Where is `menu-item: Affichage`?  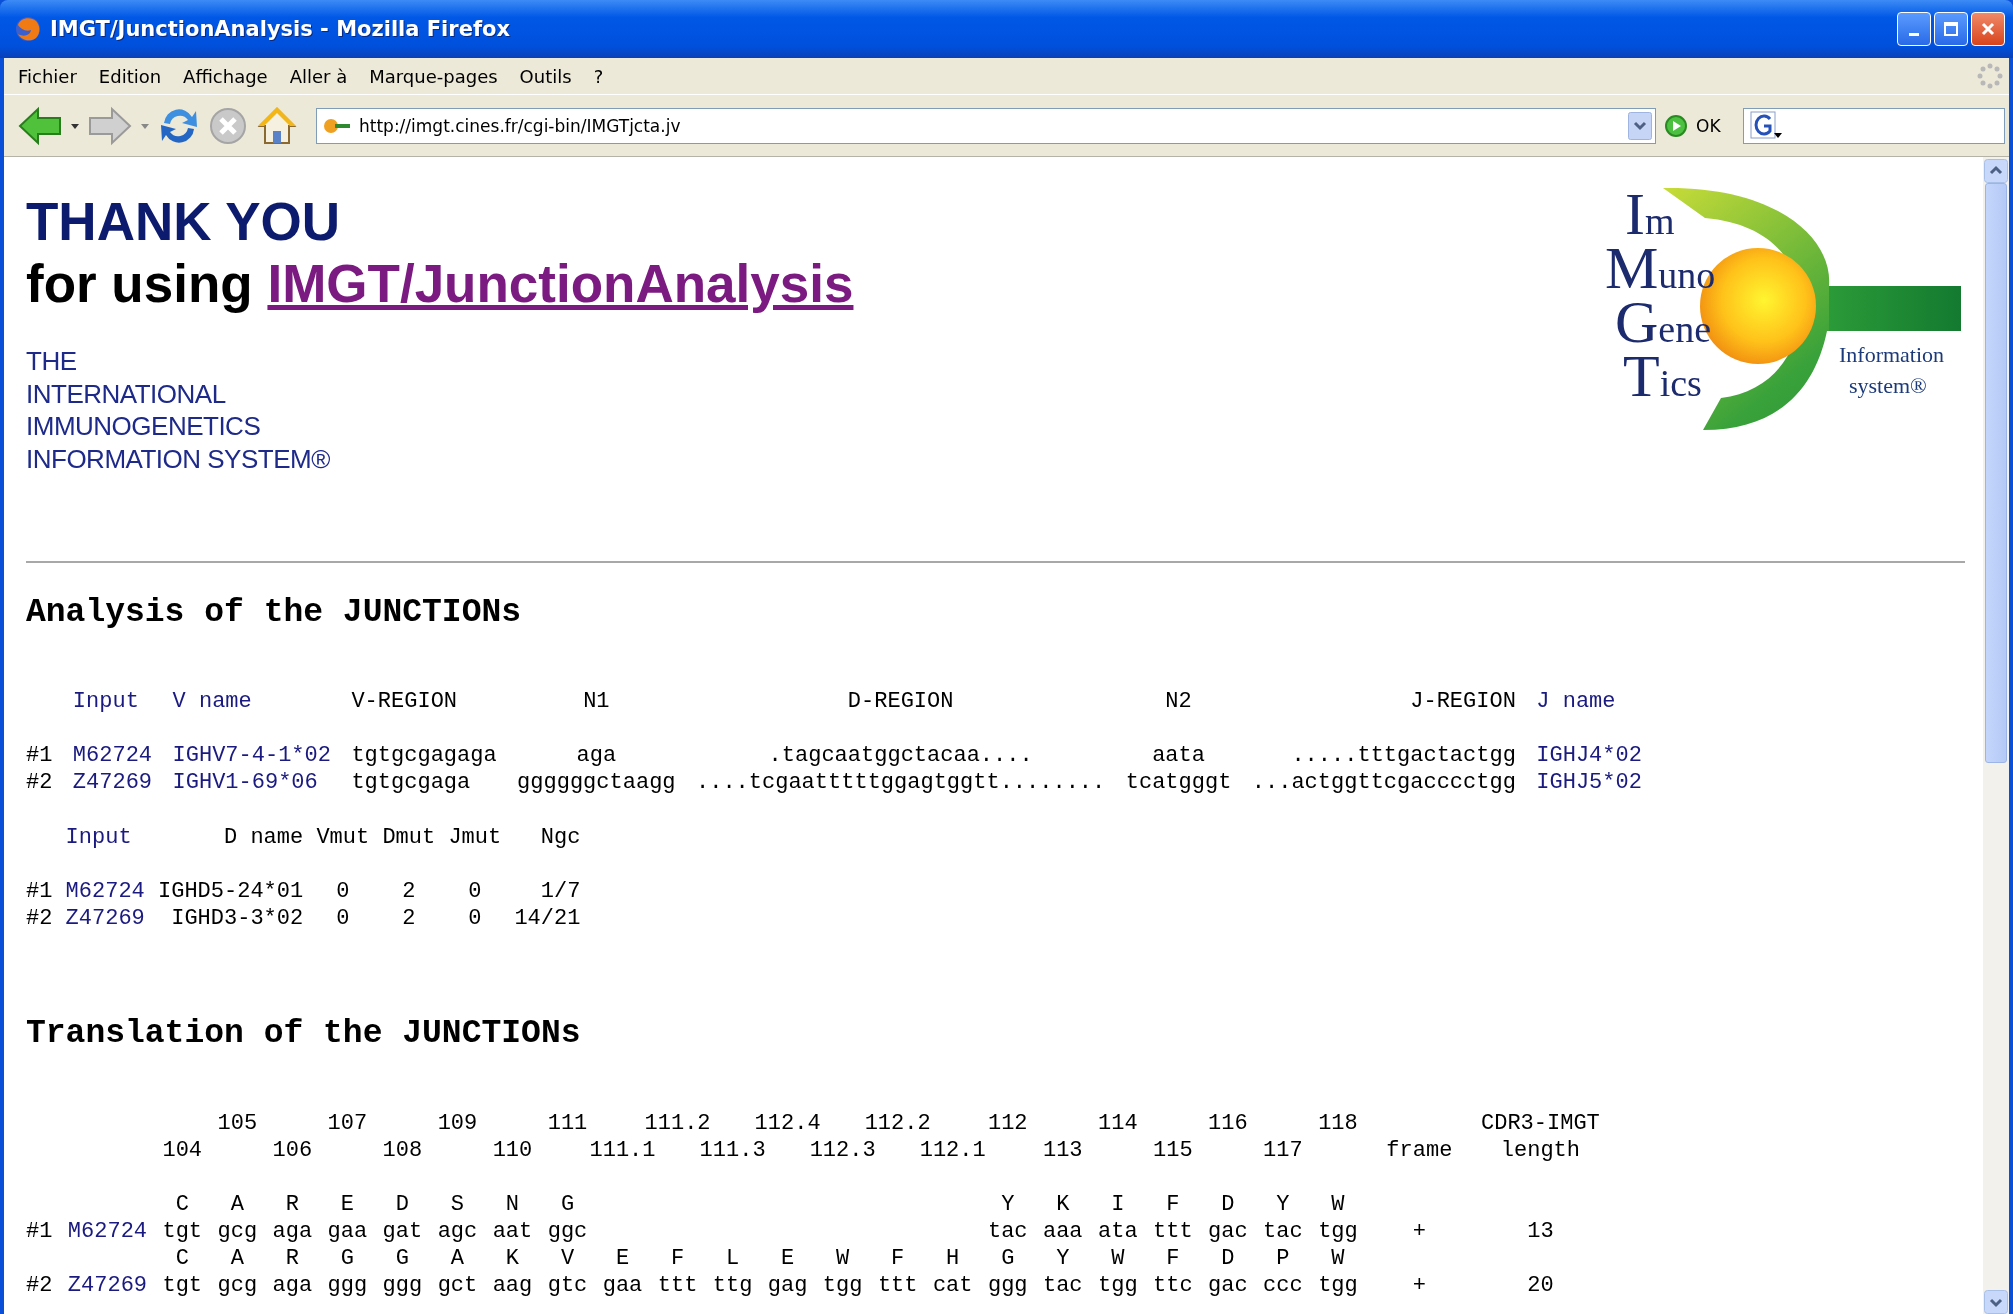
menu-item: Affichage is located at coordinates (225, 76).